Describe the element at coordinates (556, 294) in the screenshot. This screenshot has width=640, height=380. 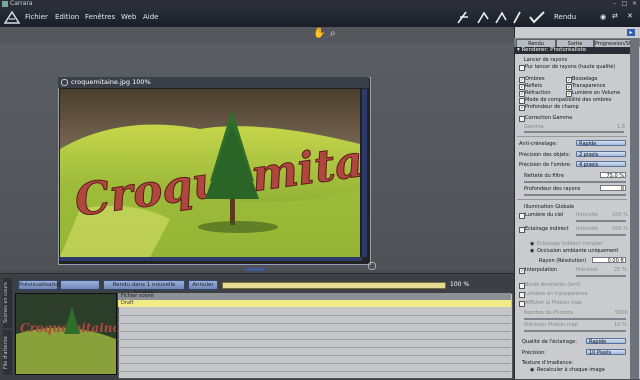
I see `lumiere-transparence-label: Lumière en transparence` at that location.